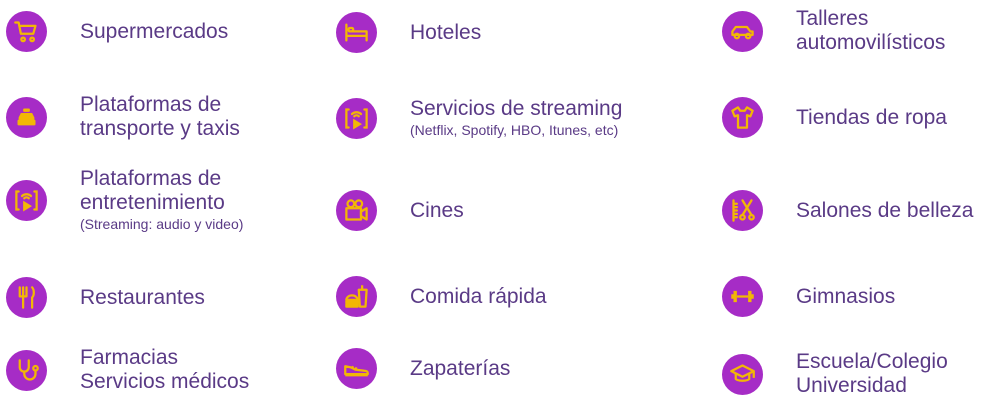 This screenshot has width=1001, height=398. I want to click on category-label: Salones de belleza, so click(885, 210).